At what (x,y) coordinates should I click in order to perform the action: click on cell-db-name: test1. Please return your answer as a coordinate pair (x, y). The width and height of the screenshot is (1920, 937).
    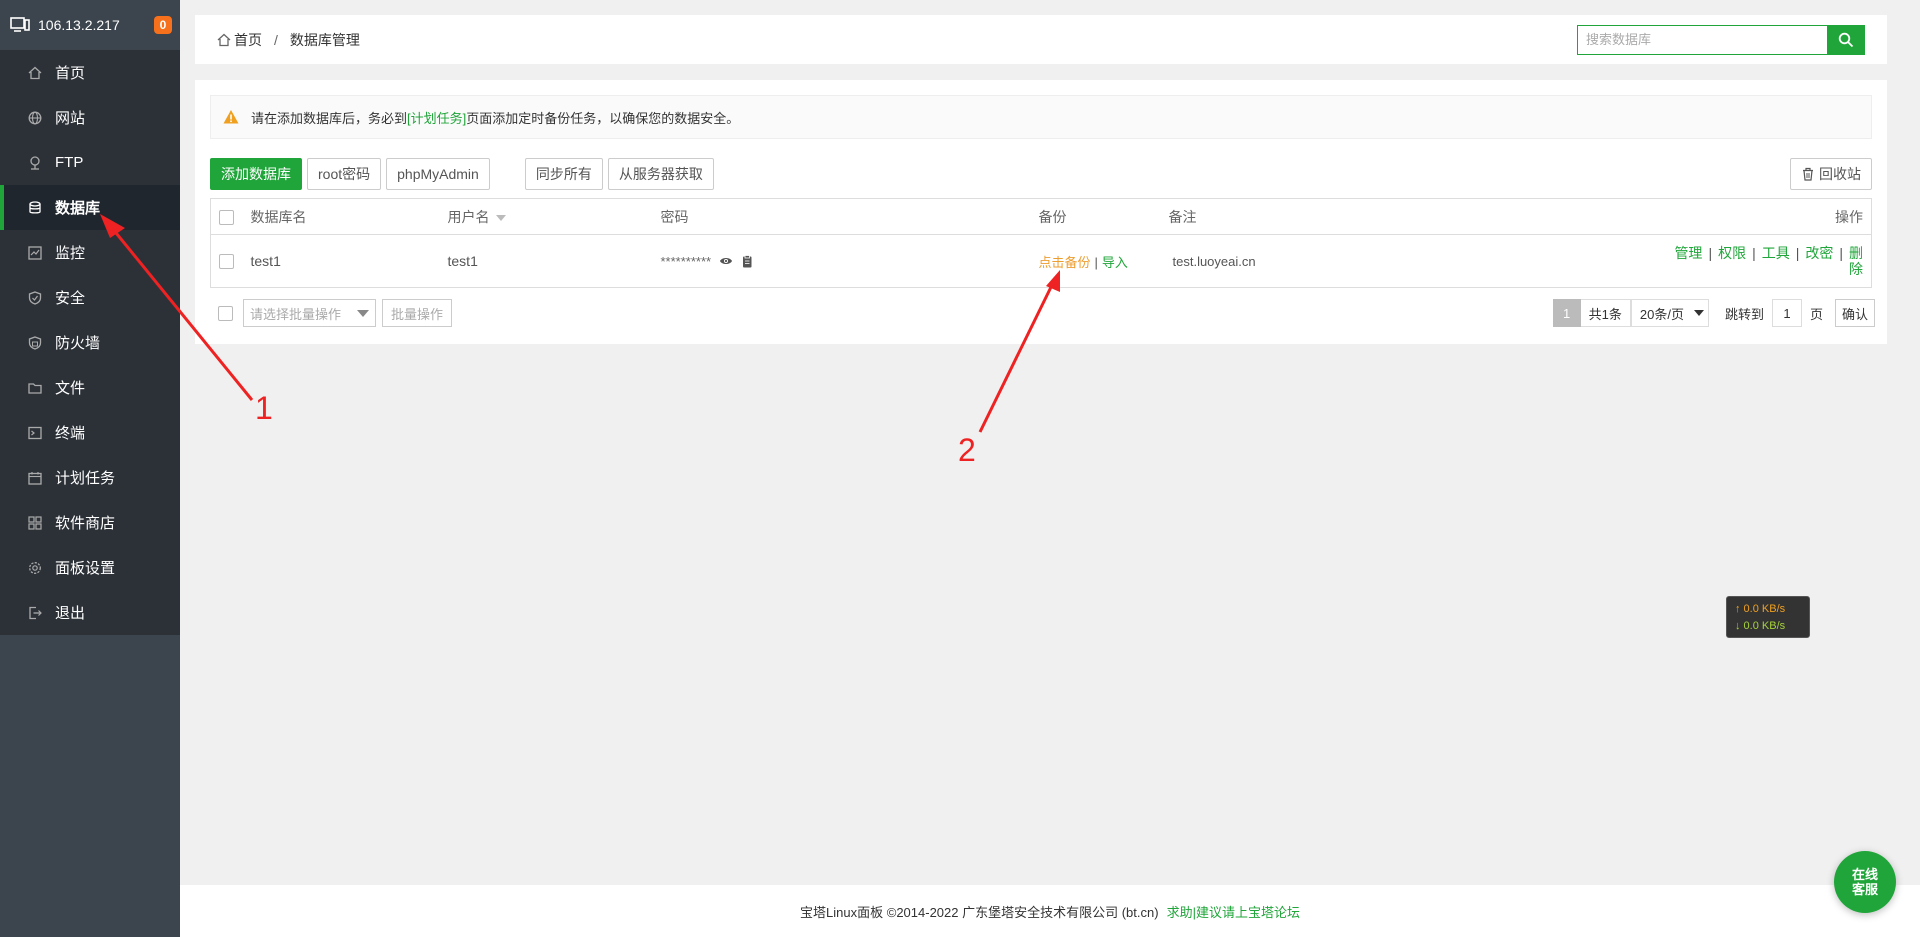
    Looking at the image, I should click on (265, 261).